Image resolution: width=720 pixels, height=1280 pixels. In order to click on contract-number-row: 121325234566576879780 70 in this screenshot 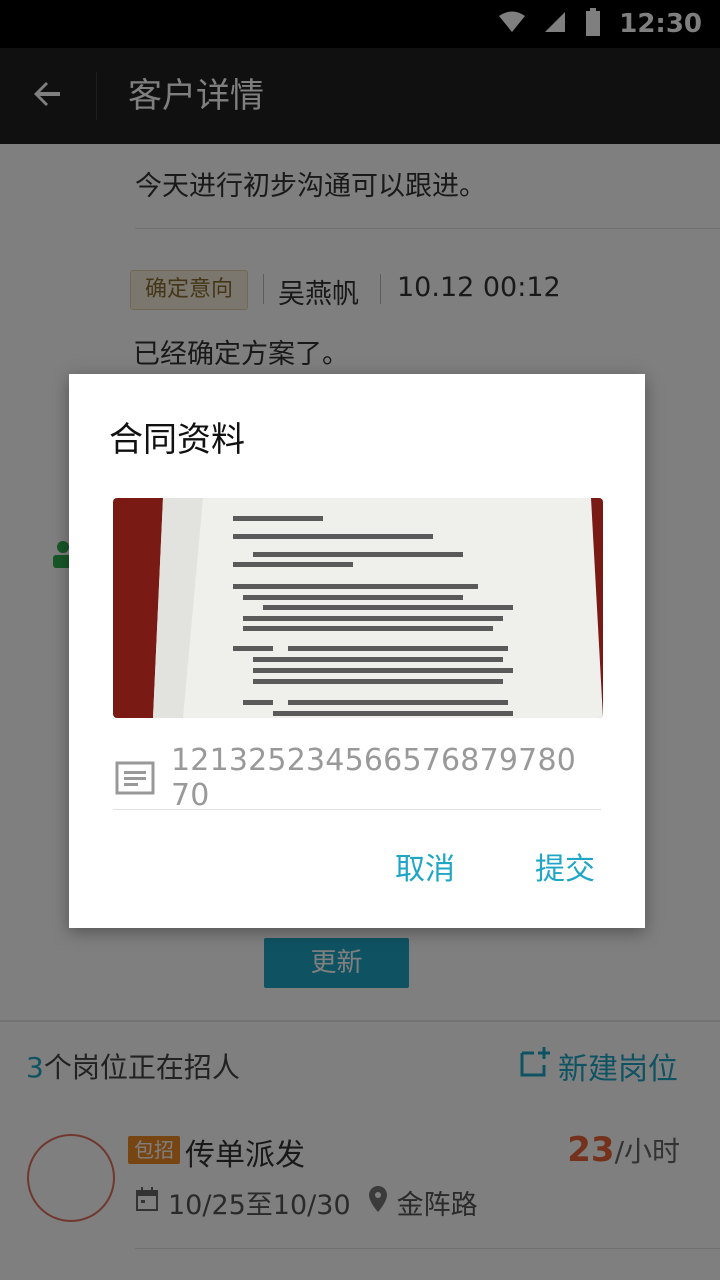, I will do `click(357, 778)`.